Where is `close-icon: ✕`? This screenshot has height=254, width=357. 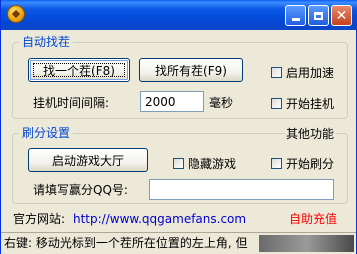
close-icon: ✕ is located at coordinates (341, 15).